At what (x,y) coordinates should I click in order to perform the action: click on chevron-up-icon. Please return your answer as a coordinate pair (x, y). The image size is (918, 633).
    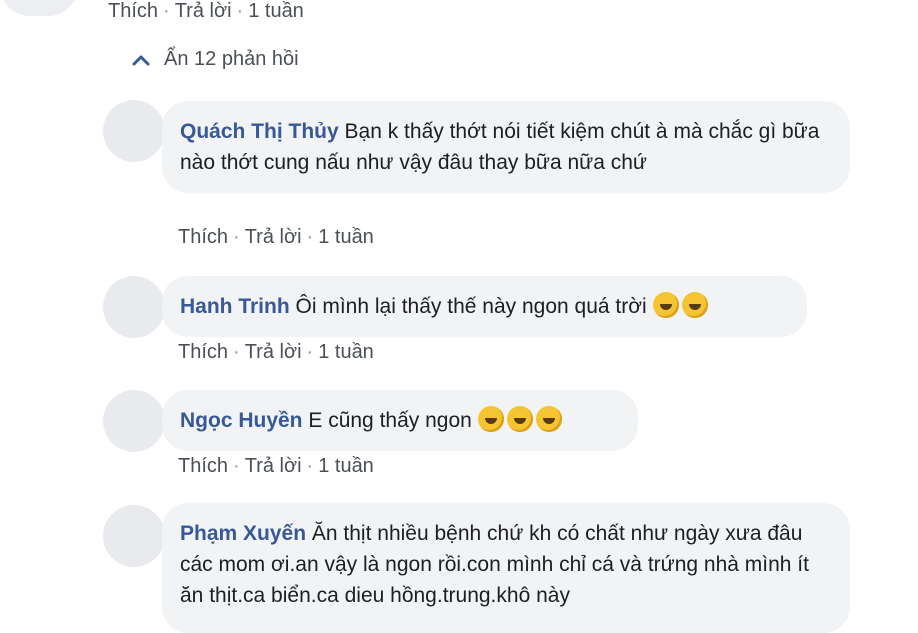
    Looking at the image, I should click on (141, 60).